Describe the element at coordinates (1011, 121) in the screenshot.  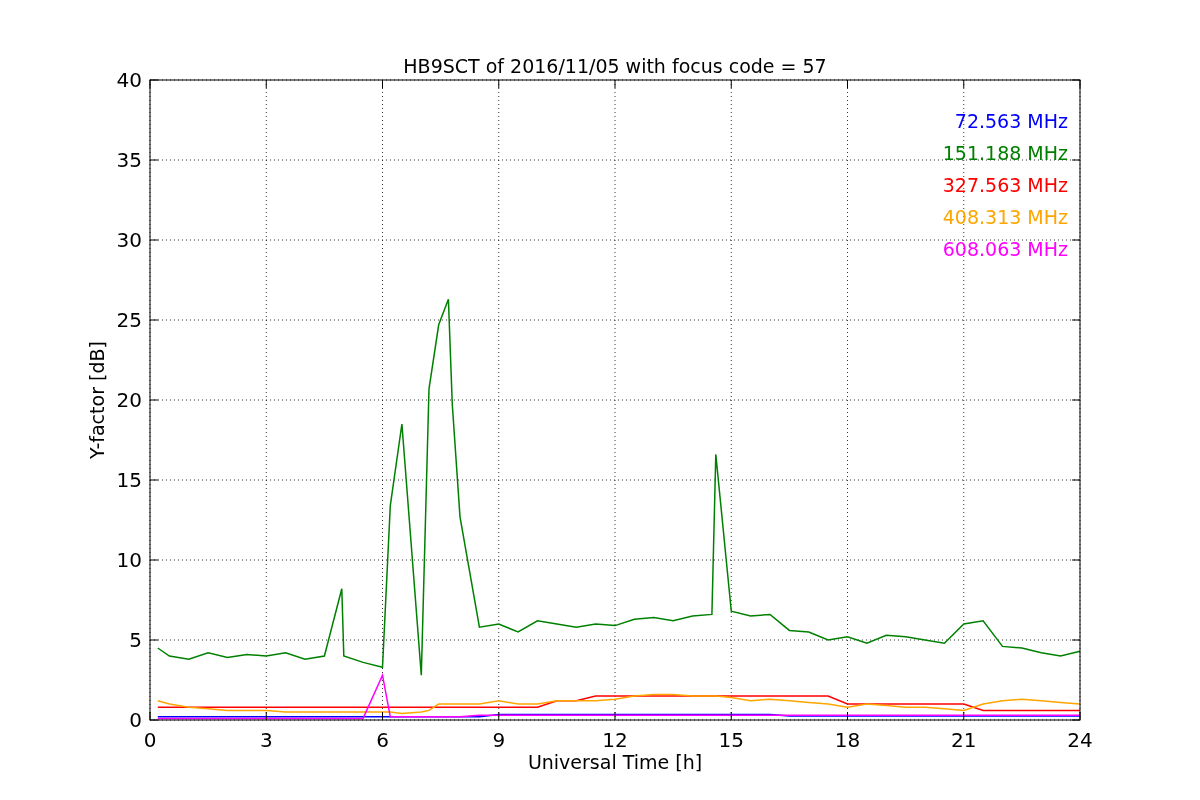
I see `legend-label: 72.563 MHz` at that location.